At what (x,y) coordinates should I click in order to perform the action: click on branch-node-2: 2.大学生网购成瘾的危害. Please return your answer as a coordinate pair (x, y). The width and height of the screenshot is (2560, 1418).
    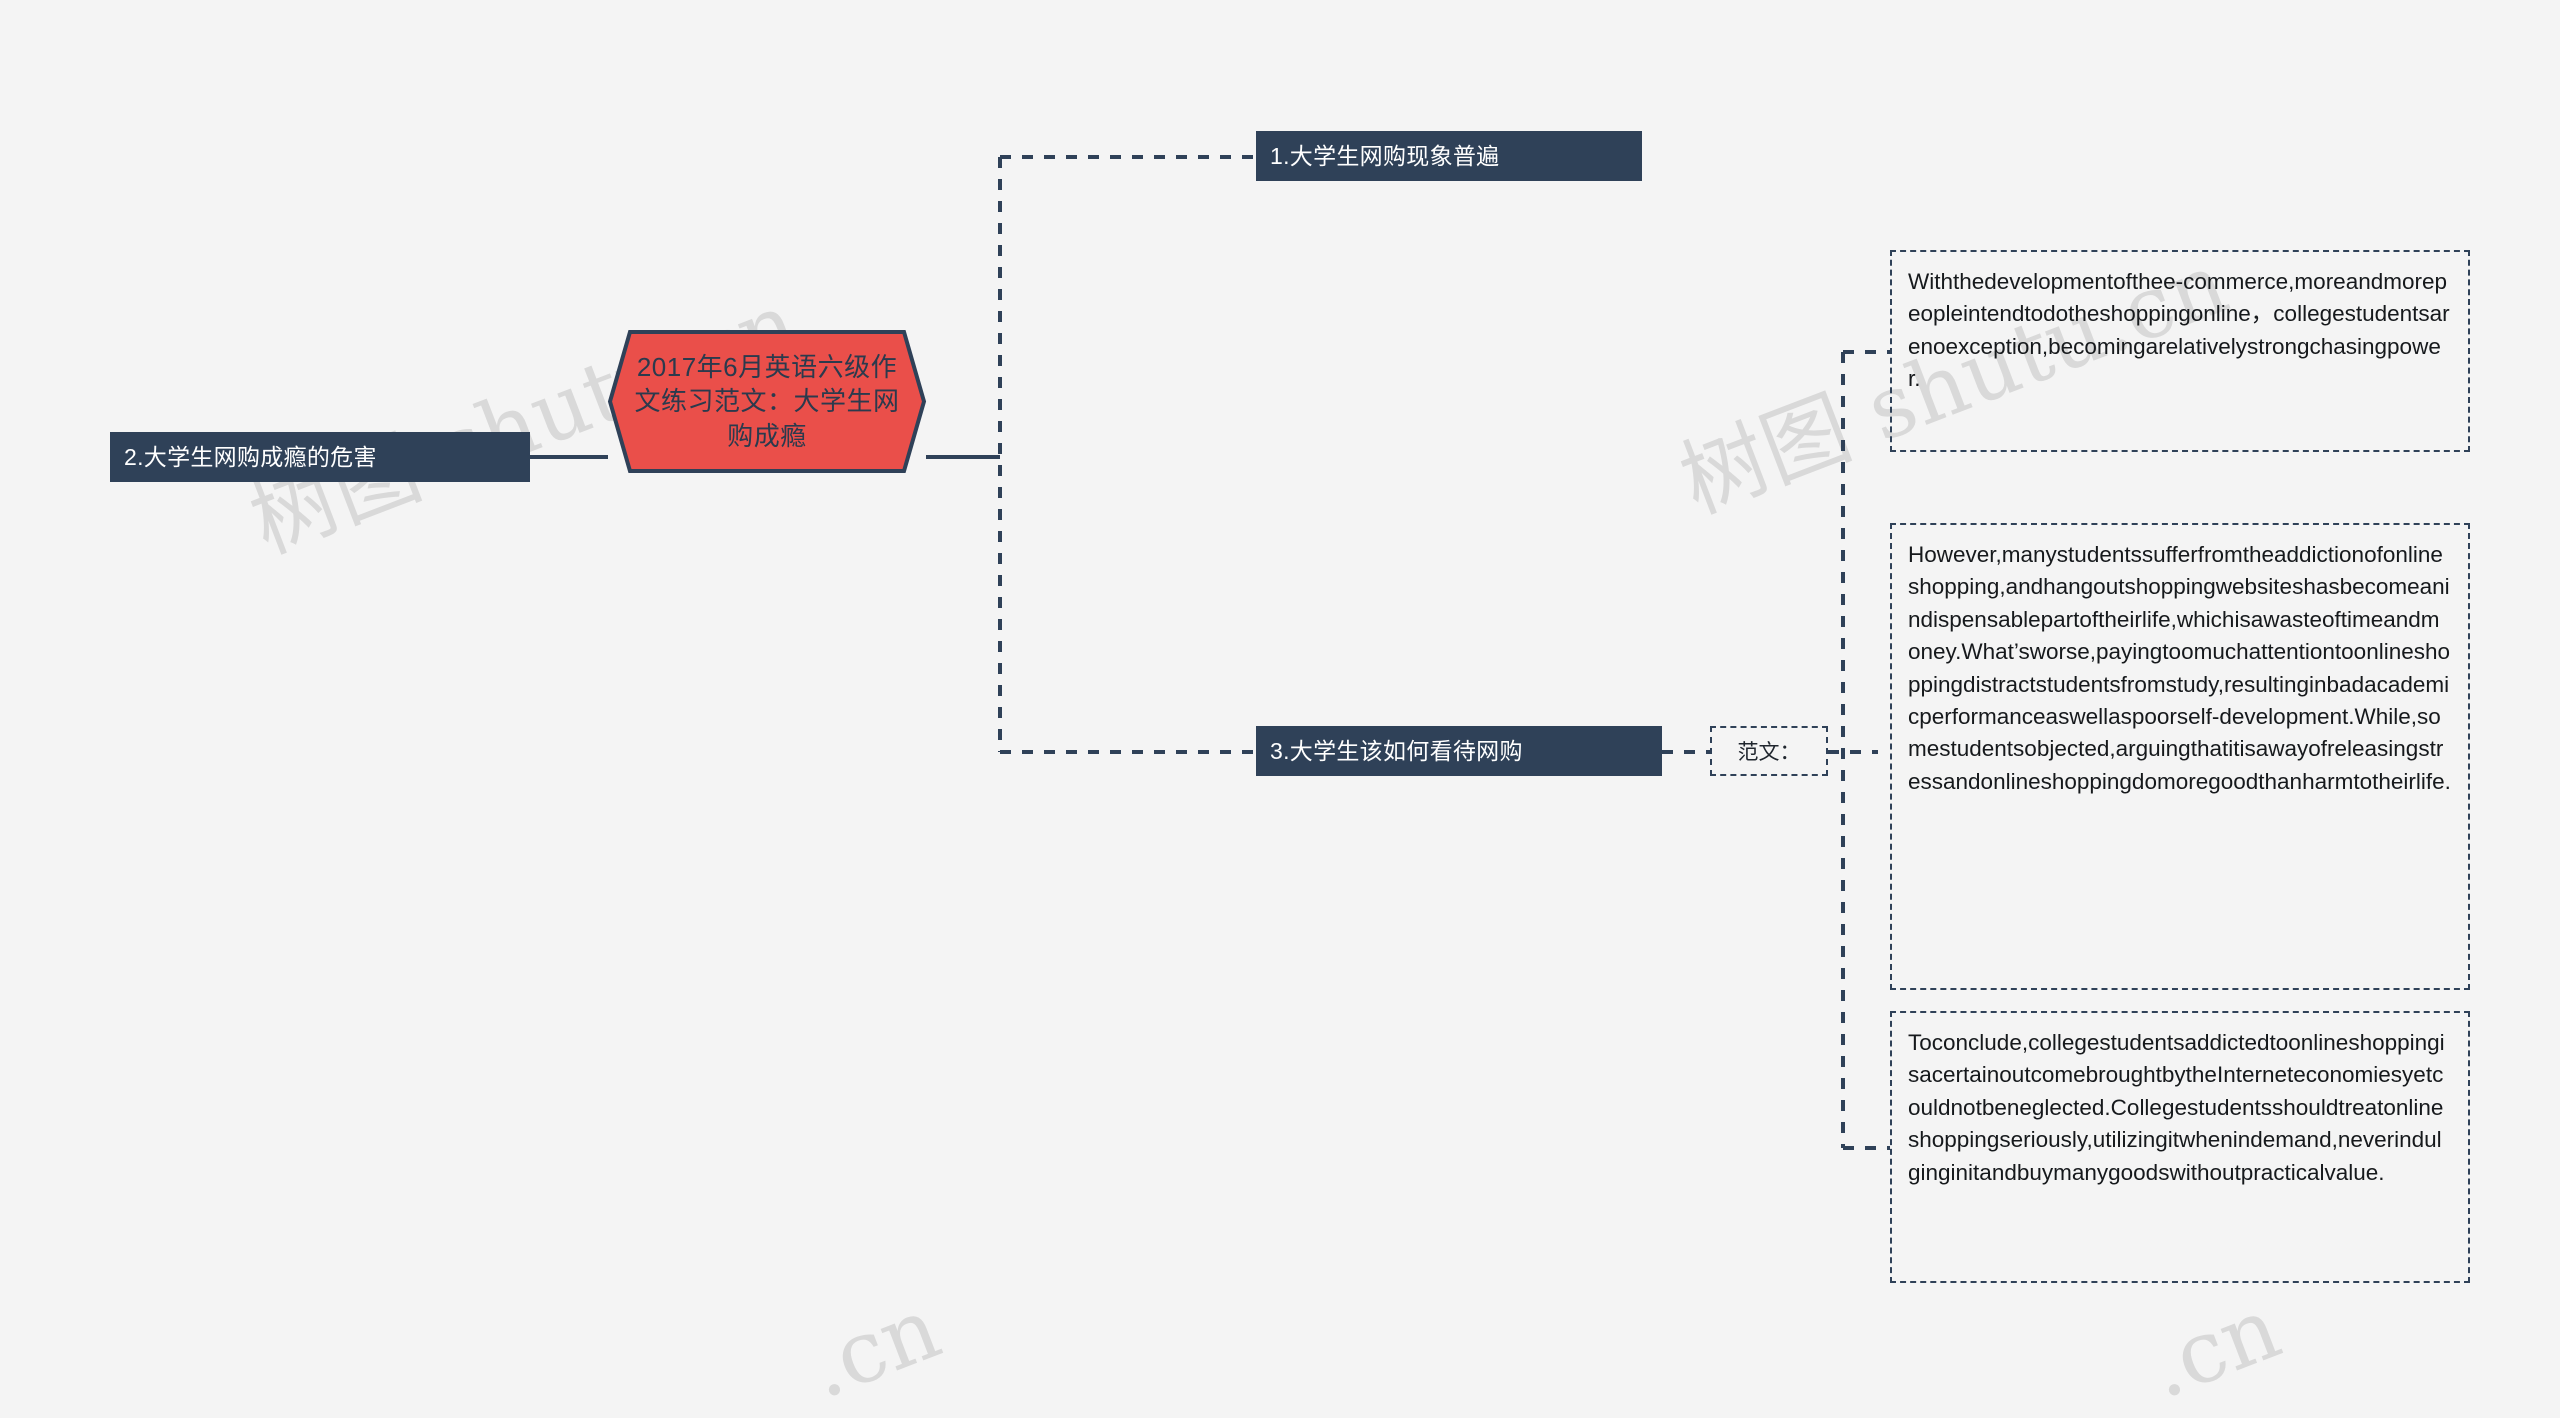
    Looking at the image, I should click on (320, 457).